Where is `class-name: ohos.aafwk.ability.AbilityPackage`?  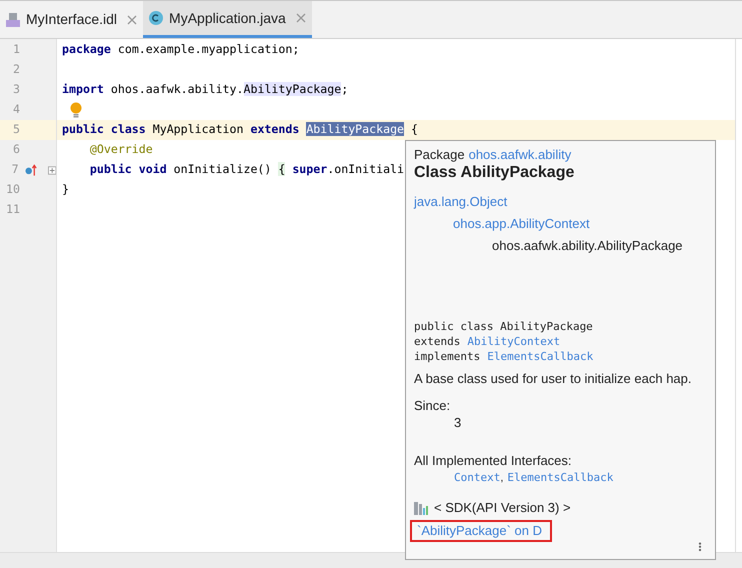
class-name: ohos.aafwk.ability.AbilityPackage is located at coordinates (587, 246).